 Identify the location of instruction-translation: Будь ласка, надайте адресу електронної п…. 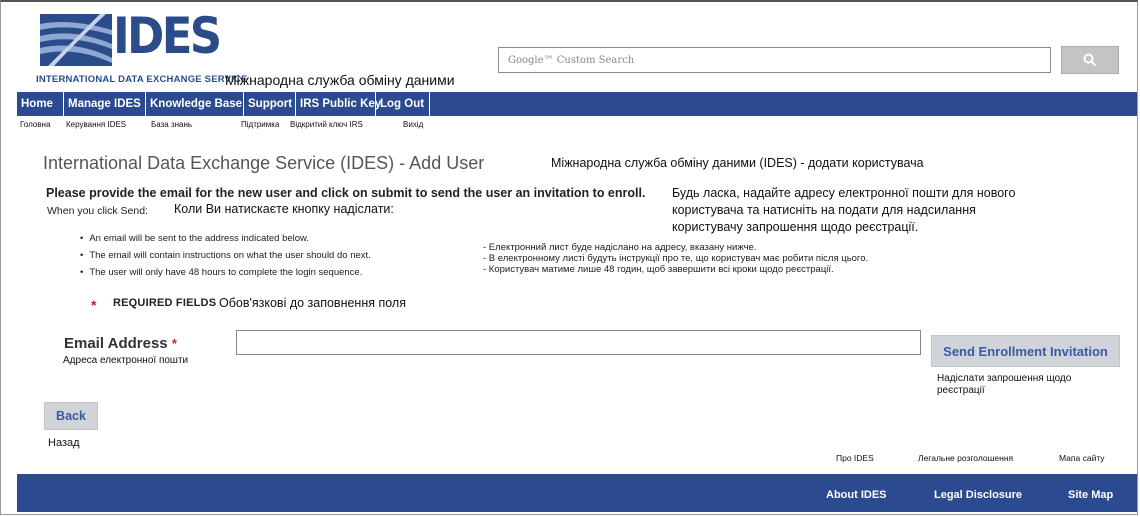
(844, 210).